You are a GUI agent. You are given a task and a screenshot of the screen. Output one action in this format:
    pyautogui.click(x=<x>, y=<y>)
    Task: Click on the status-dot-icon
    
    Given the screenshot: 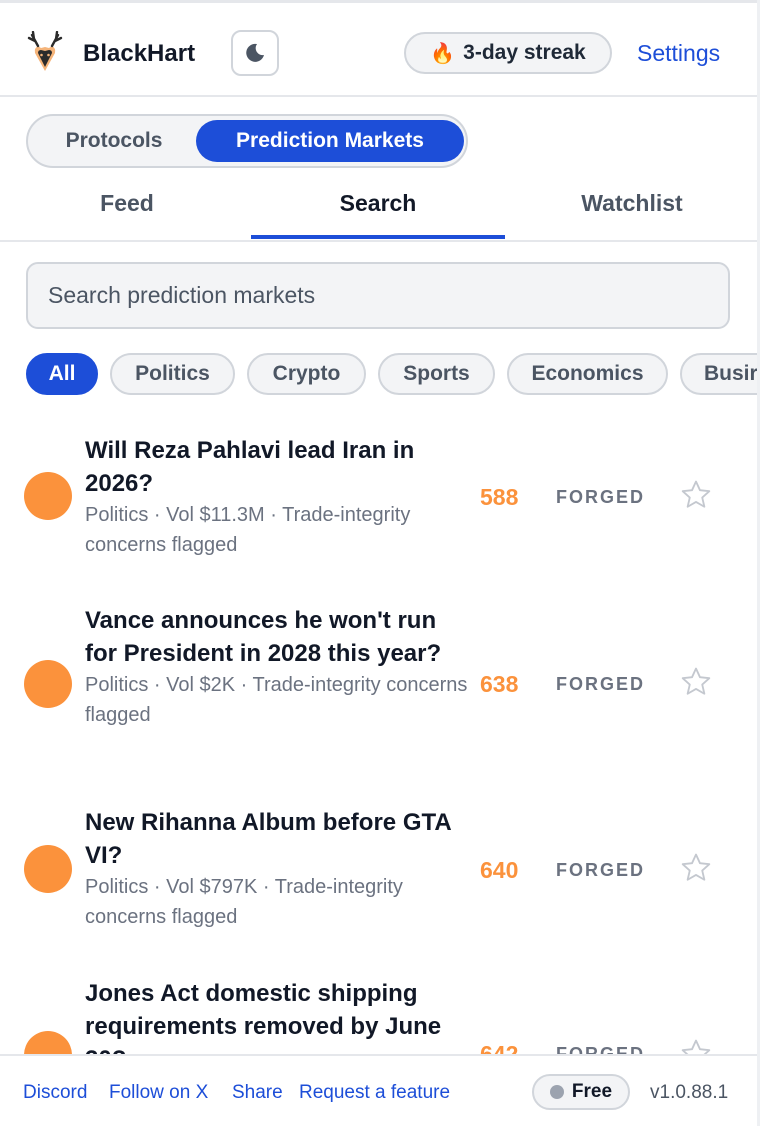 What is the action you would take?
    pyautogui.click(x=556, y=1092)
    